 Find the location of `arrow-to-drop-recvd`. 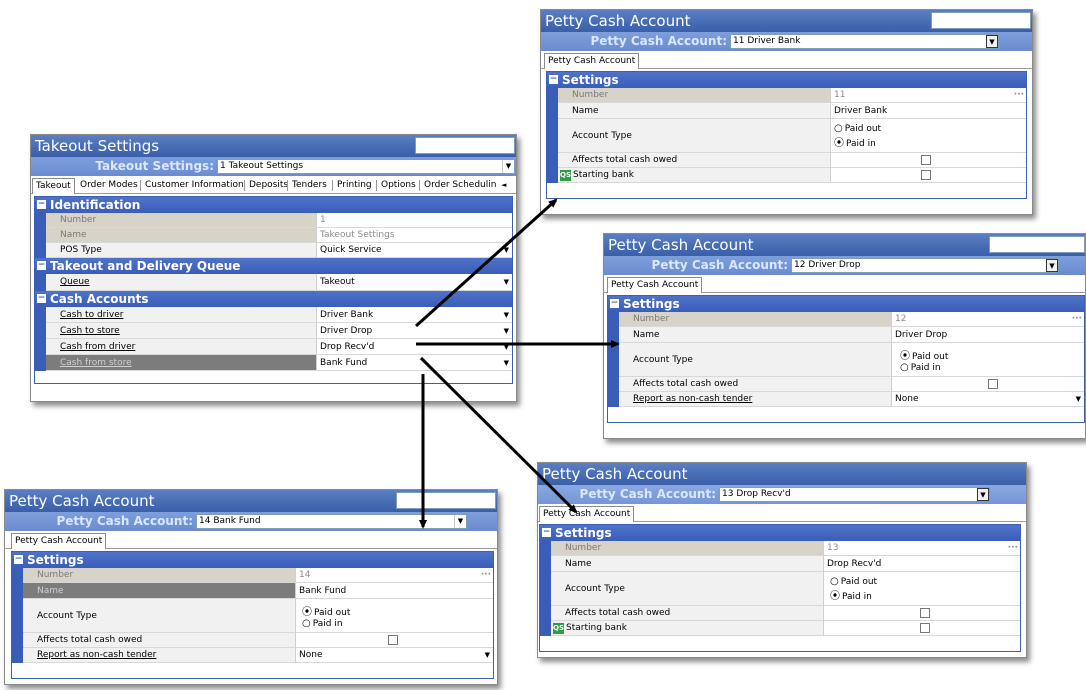

arrow-to-drop-recvd is located at coordinates (498, 435).